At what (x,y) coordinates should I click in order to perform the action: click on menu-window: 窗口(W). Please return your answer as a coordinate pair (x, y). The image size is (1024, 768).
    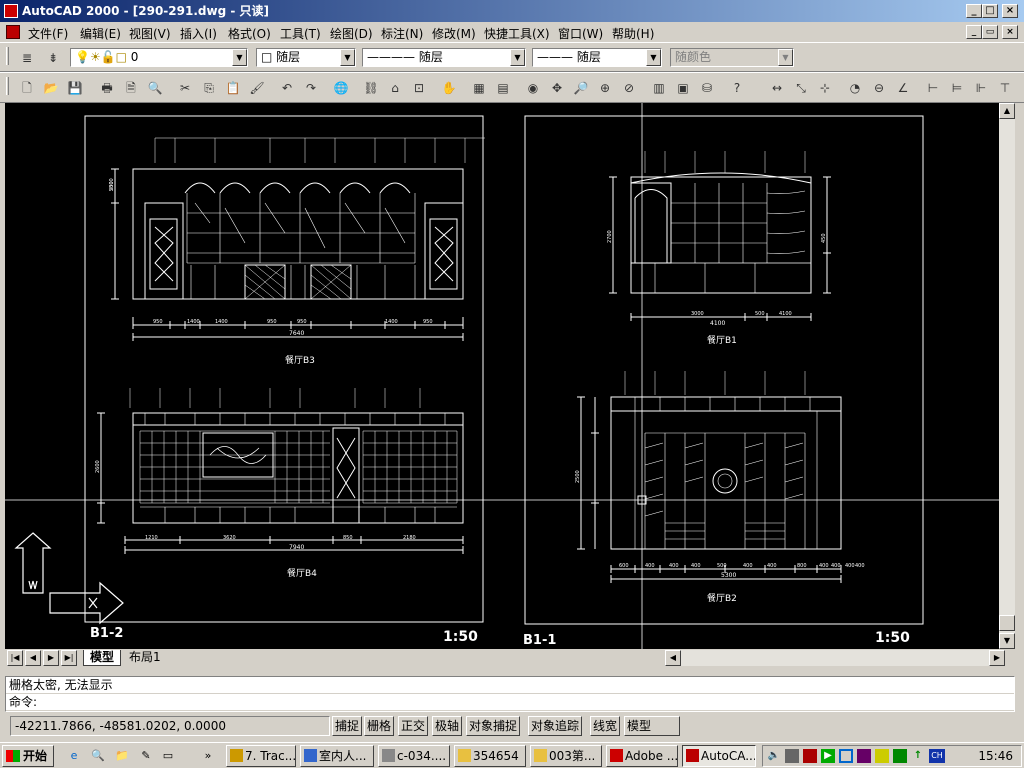
    Looking at the image, I should click on (580, 33).